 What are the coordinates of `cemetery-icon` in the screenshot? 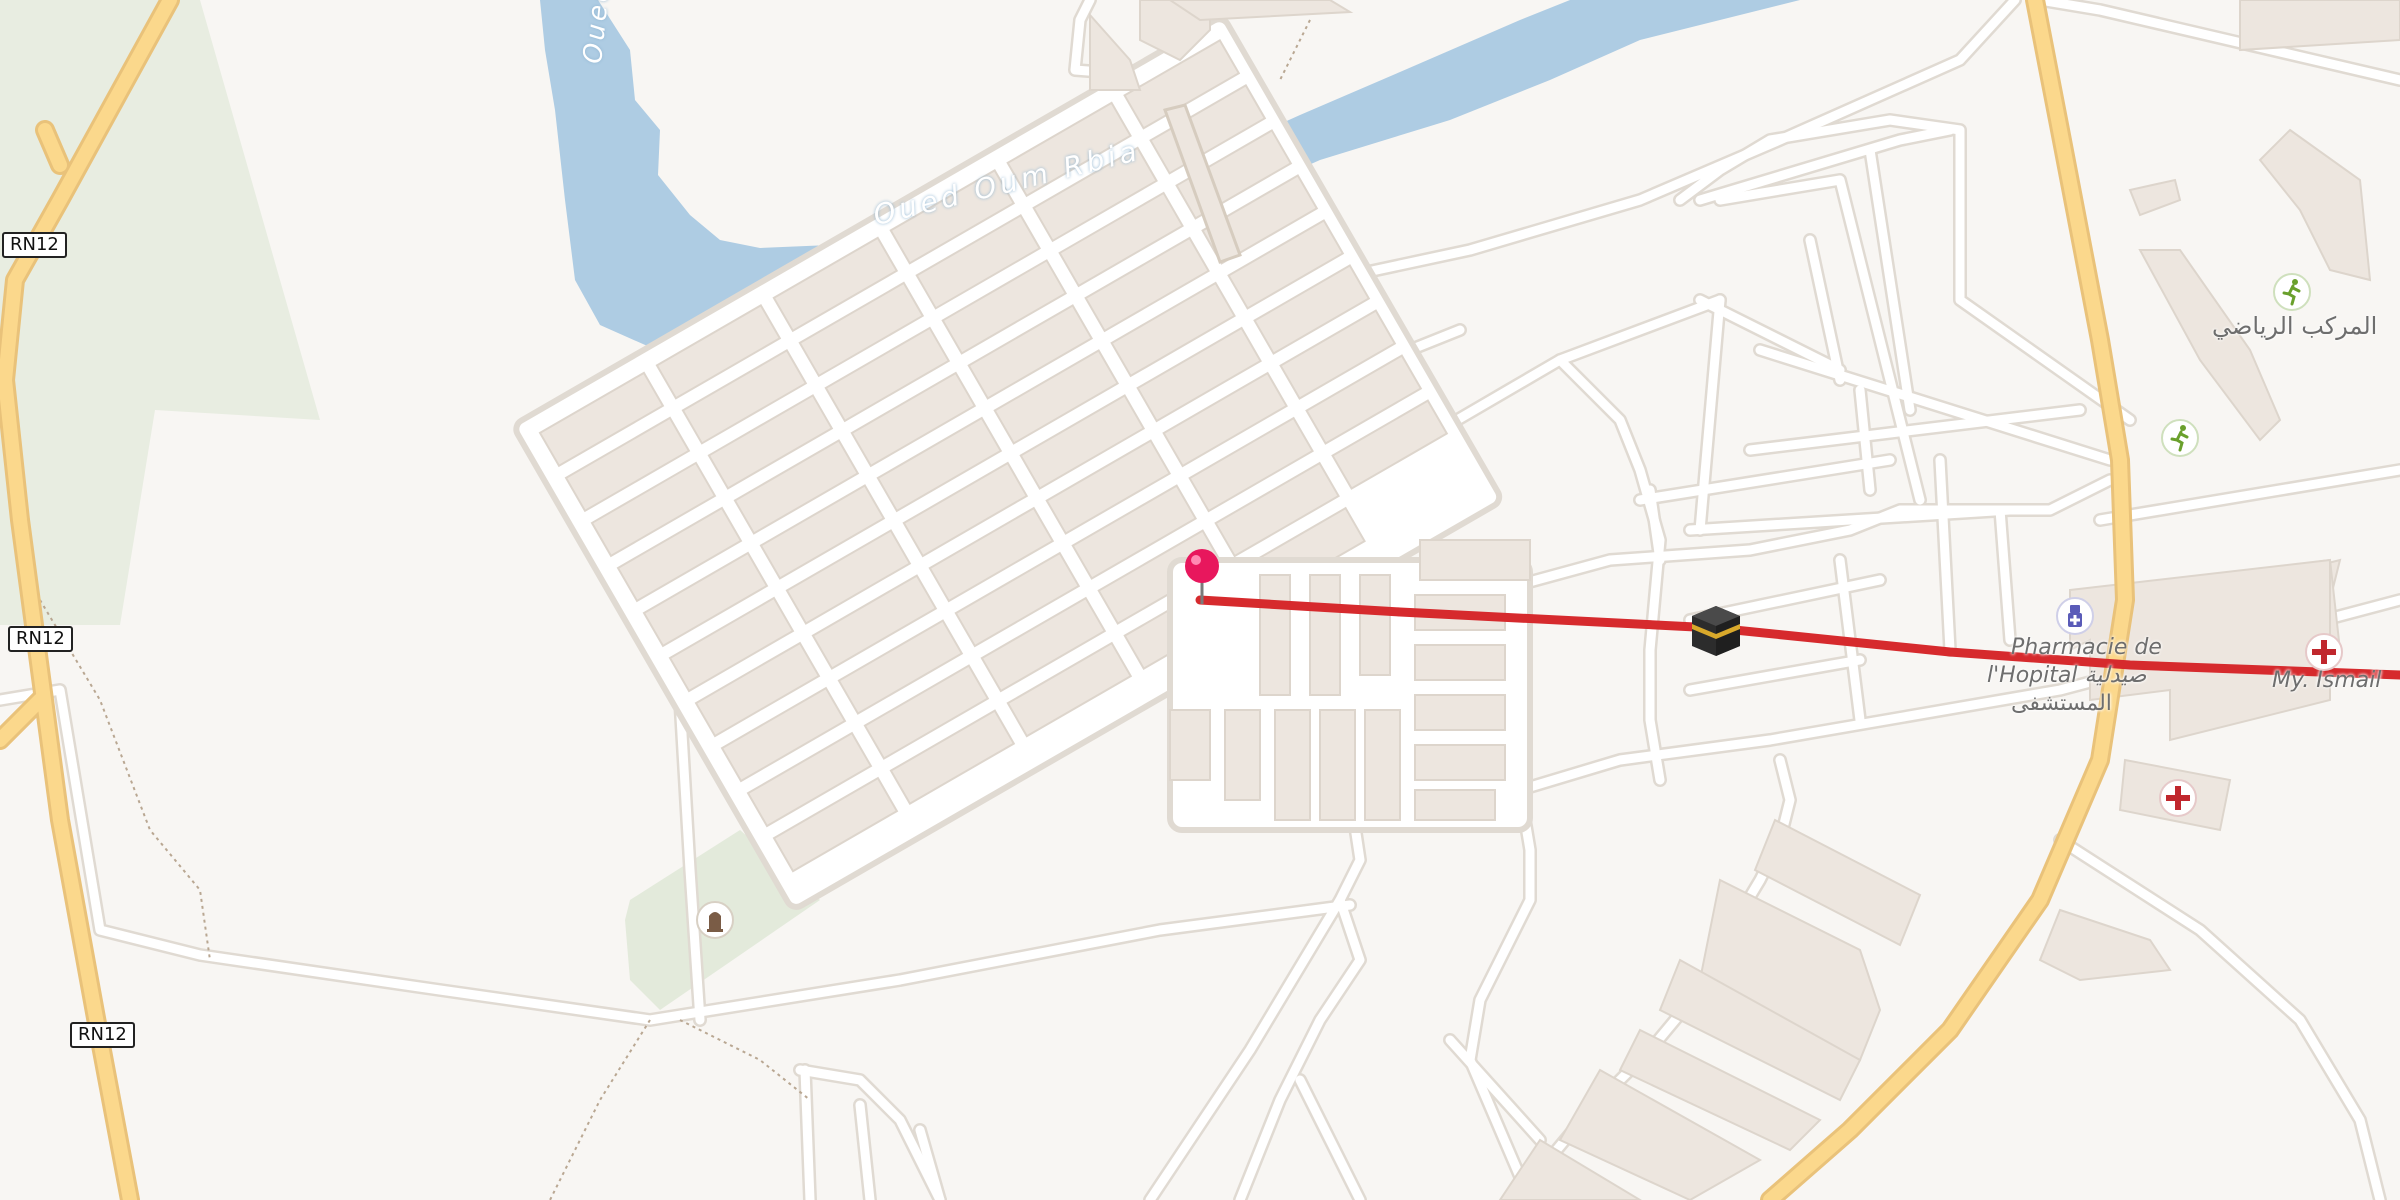 It's located at (715, 920).